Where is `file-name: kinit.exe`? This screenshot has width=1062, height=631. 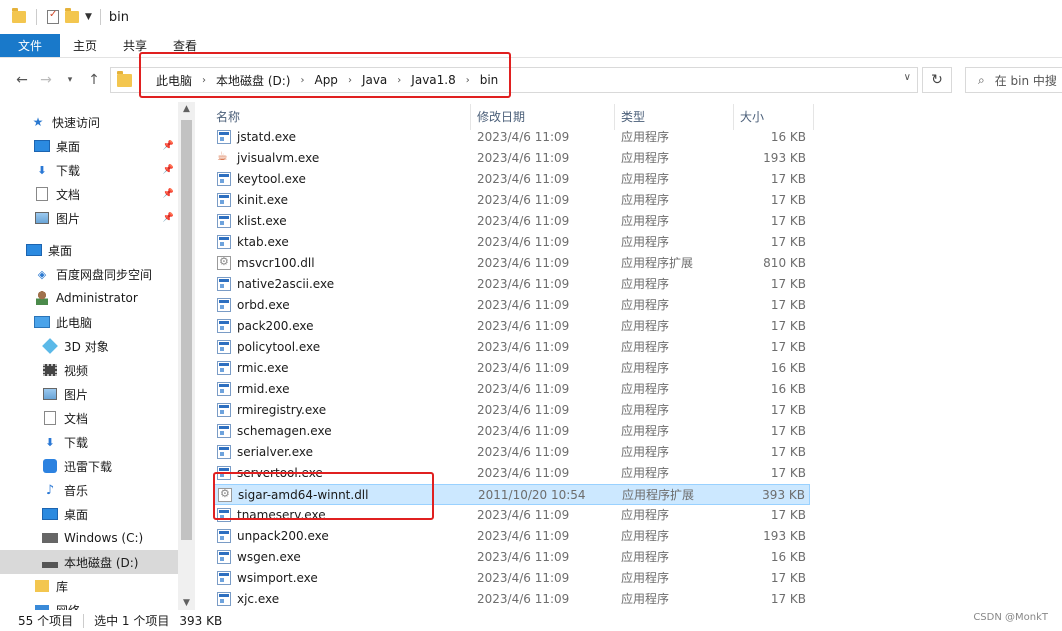
file-name: kinit.exe is located at coordinates (263, 200).